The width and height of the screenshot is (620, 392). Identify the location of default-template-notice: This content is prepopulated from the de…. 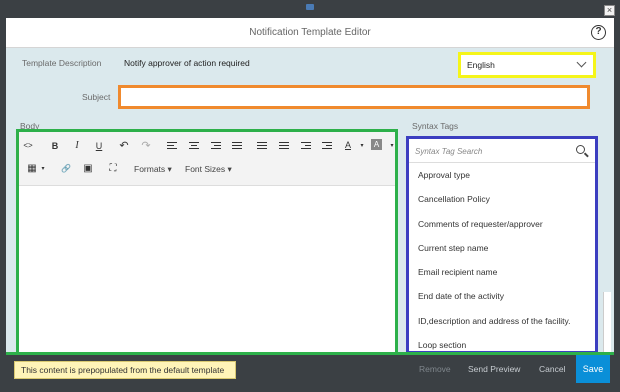
(125, 370).